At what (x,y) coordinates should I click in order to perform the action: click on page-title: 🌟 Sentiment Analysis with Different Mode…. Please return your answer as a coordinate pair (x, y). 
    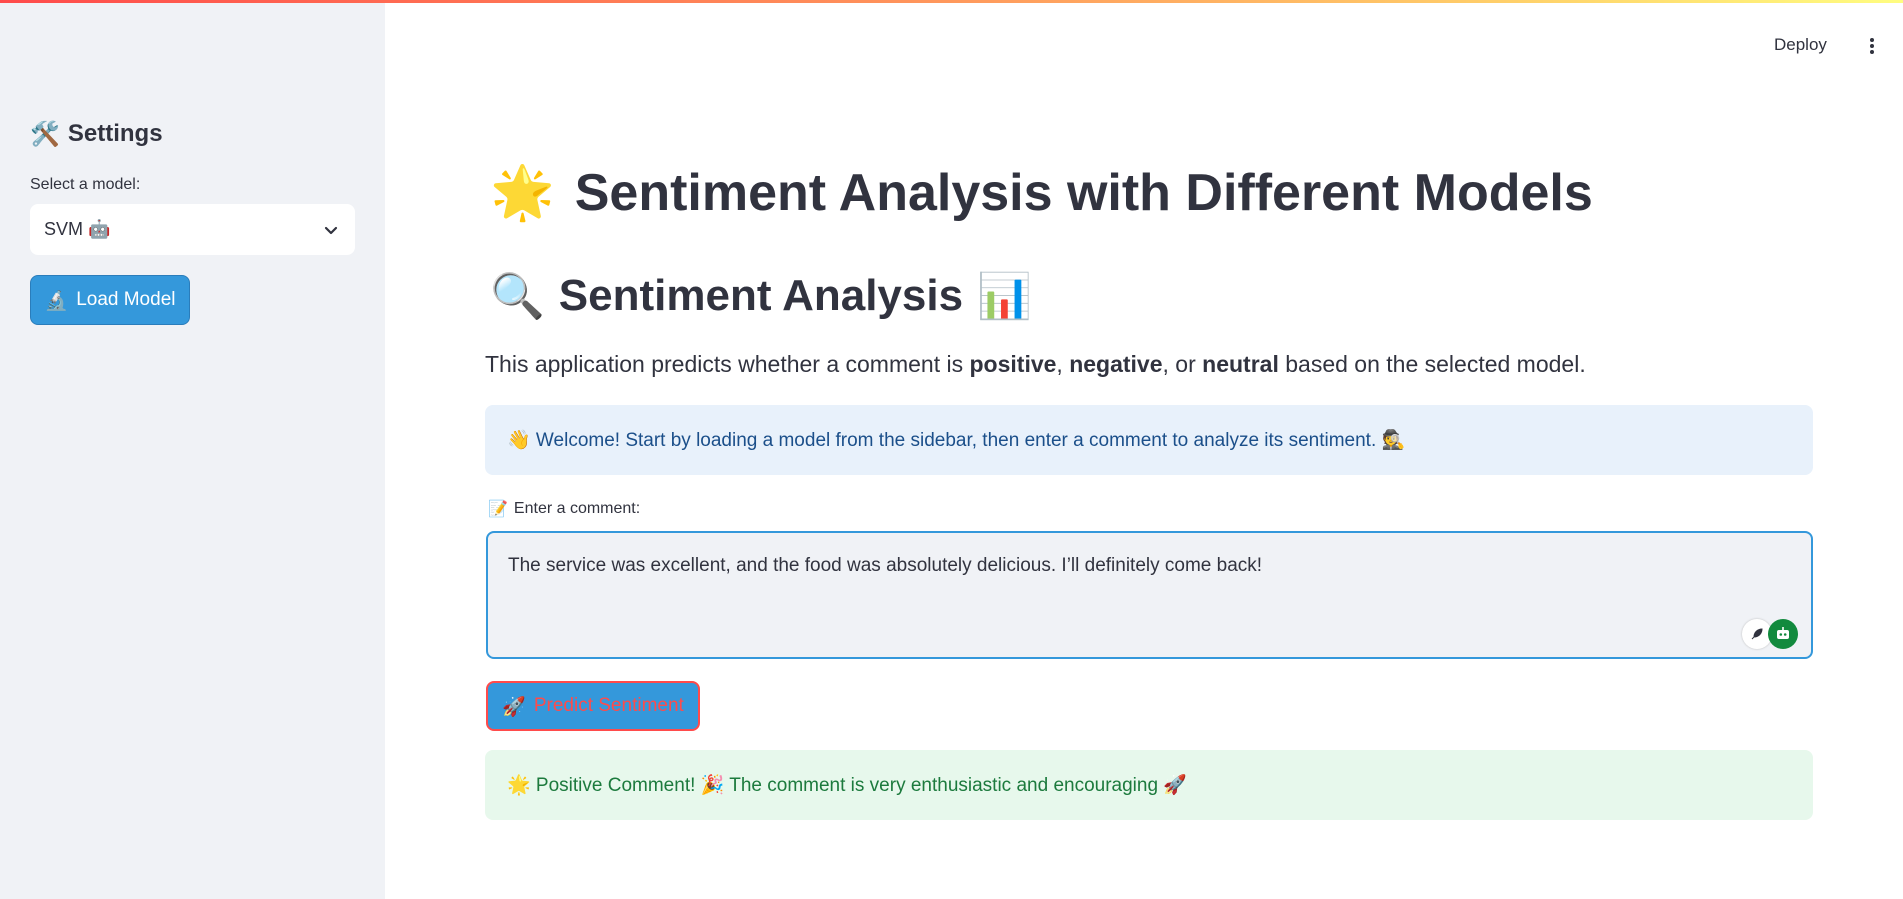
    Looking at the image, I should click on (1041, 192).